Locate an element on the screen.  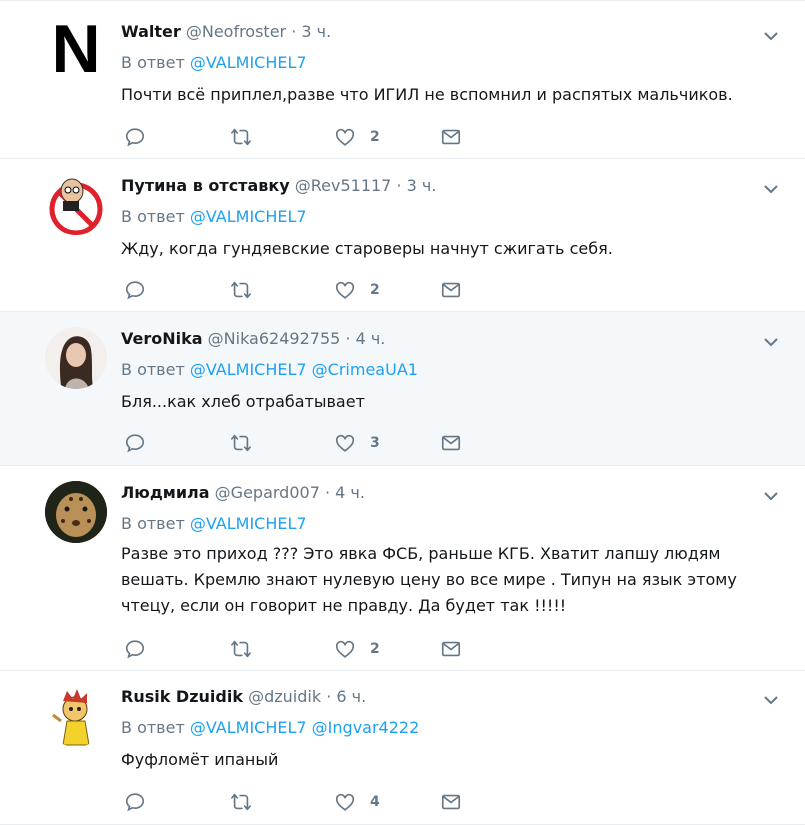
reply-to-line: В ответ @VALMICHEL7 @CrimeaUA1 is located at coordinates (269, 370).